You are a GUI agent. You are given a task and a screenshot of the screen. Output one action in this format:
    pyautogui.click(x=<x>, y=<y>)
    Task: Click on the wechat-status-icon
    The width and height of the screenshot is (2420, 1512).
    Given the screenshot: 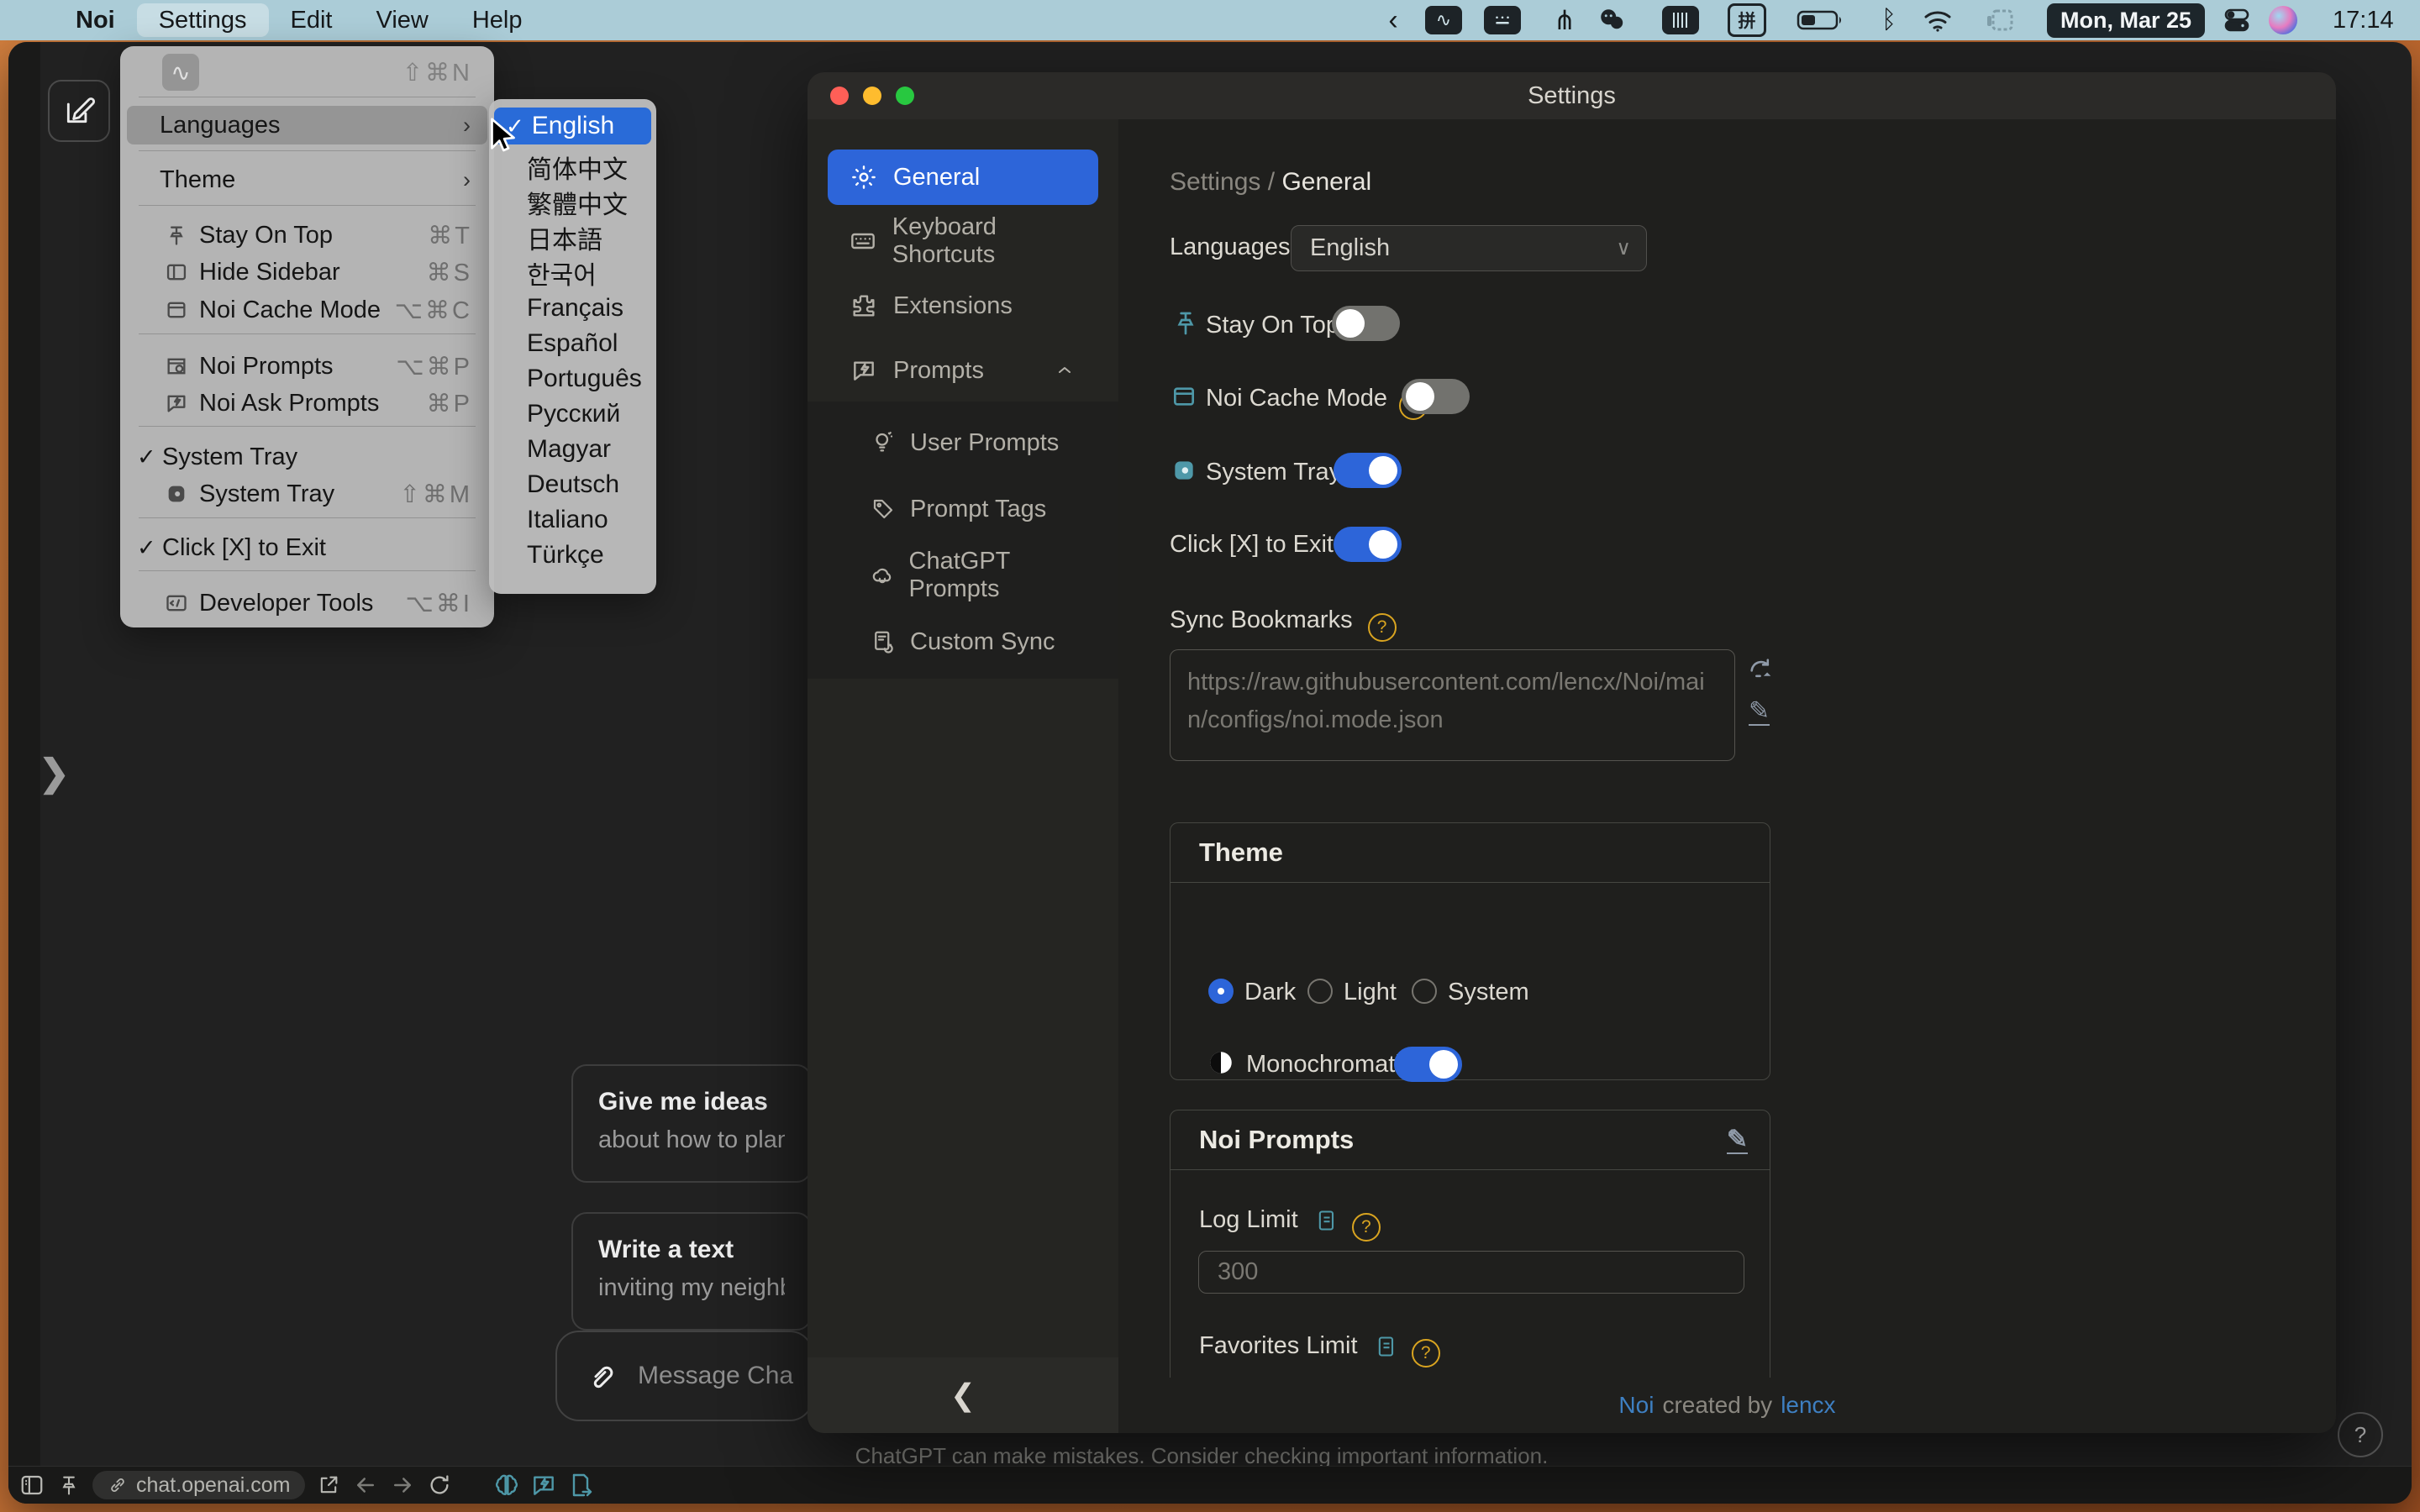 What is the action you would take?
    pyautogui.click(x=1612, y=20)
    